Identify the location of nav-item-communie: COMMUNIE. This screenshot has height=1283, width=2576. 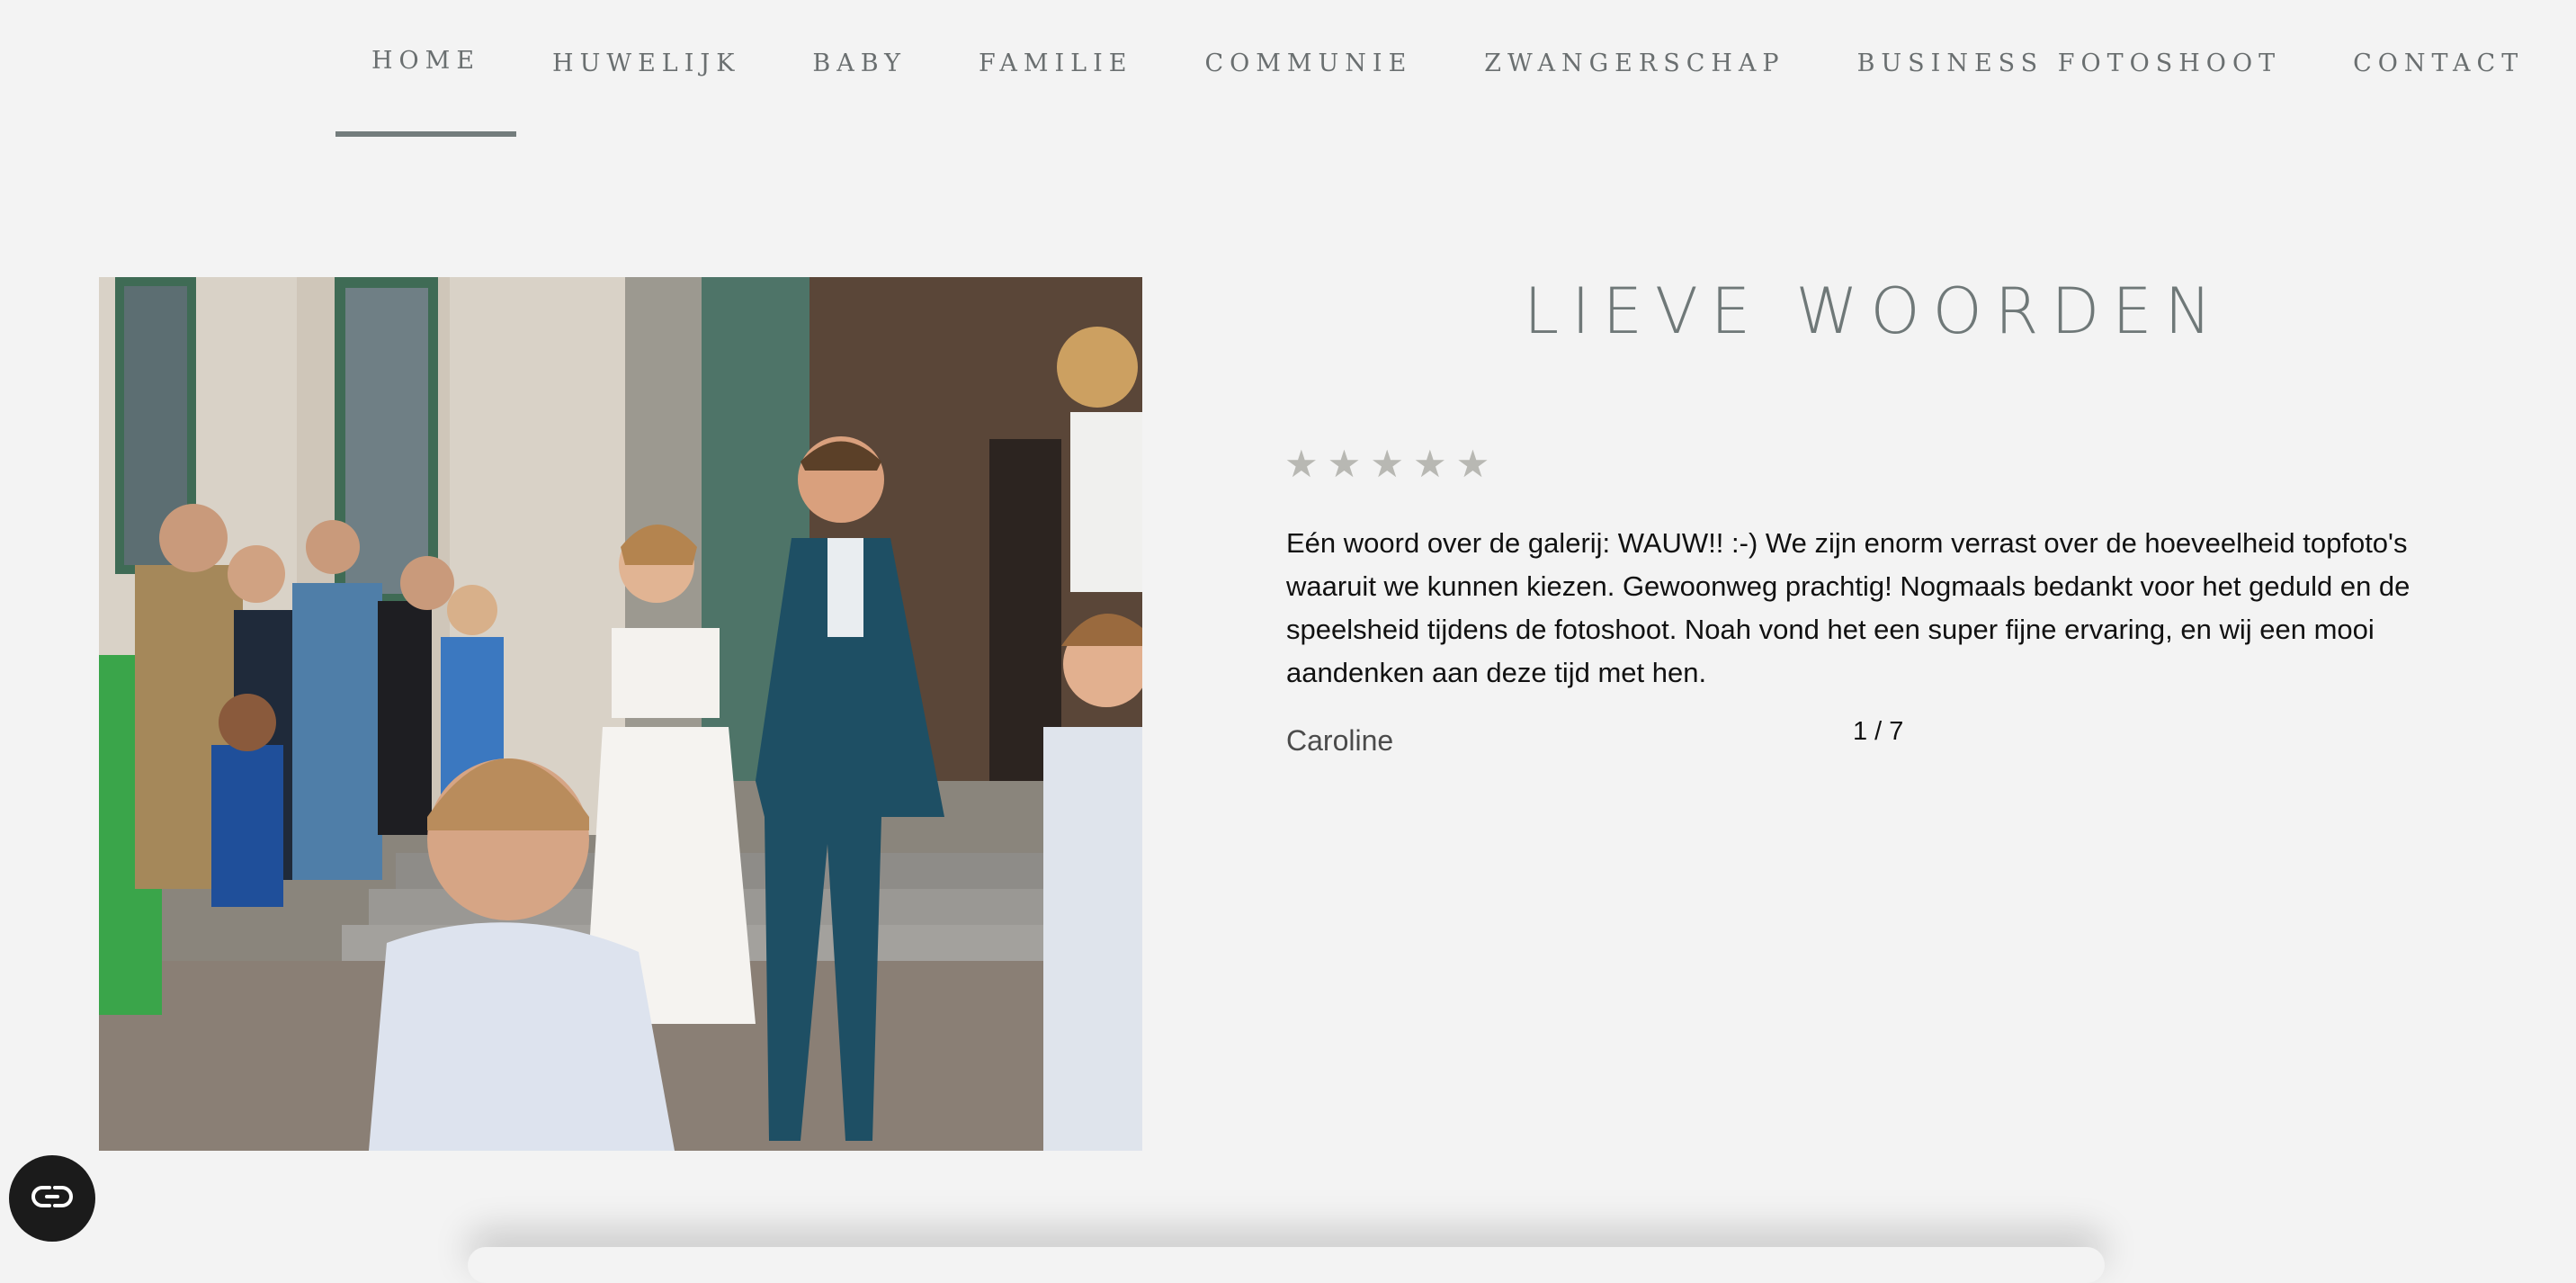
(1308, 68).